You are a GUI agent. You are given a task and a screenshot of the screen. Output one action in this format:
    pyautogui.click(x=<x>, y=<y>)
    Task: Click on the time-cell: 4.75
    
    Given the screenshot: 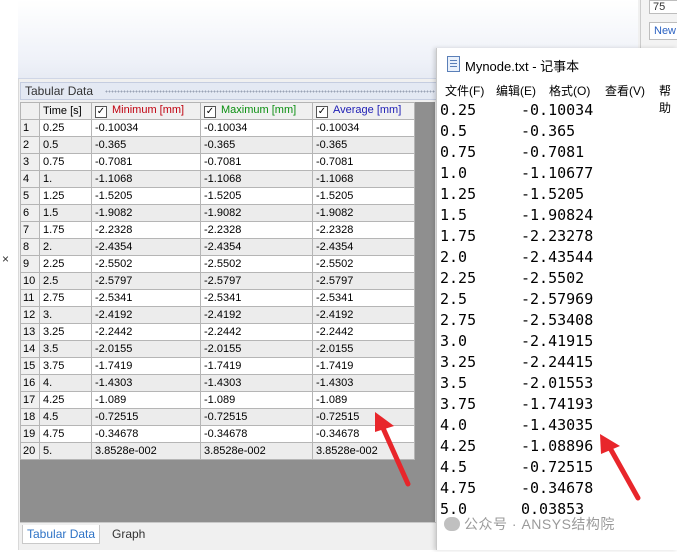 What is the action you would take?
    pyautogui.click(x=65, y=434)
    